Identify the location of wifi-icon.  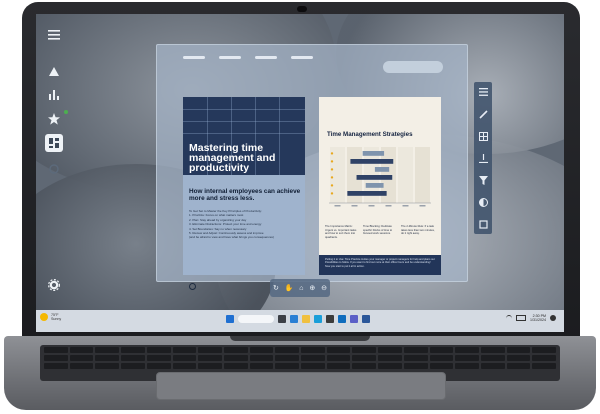
(509, 318).